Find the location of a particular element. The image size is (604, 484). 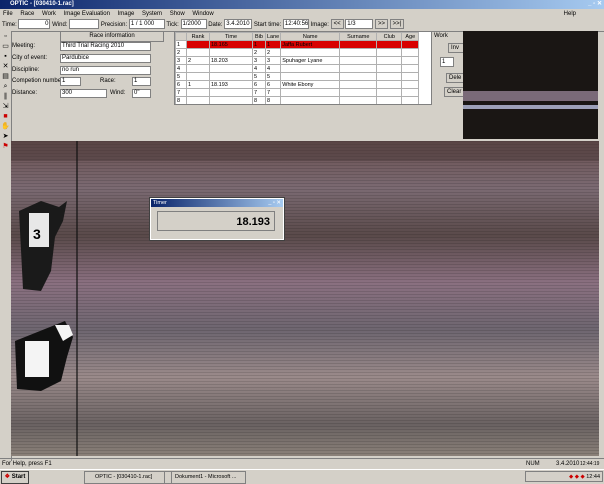

discipline-input: no run is located at coordinates (105, 70).